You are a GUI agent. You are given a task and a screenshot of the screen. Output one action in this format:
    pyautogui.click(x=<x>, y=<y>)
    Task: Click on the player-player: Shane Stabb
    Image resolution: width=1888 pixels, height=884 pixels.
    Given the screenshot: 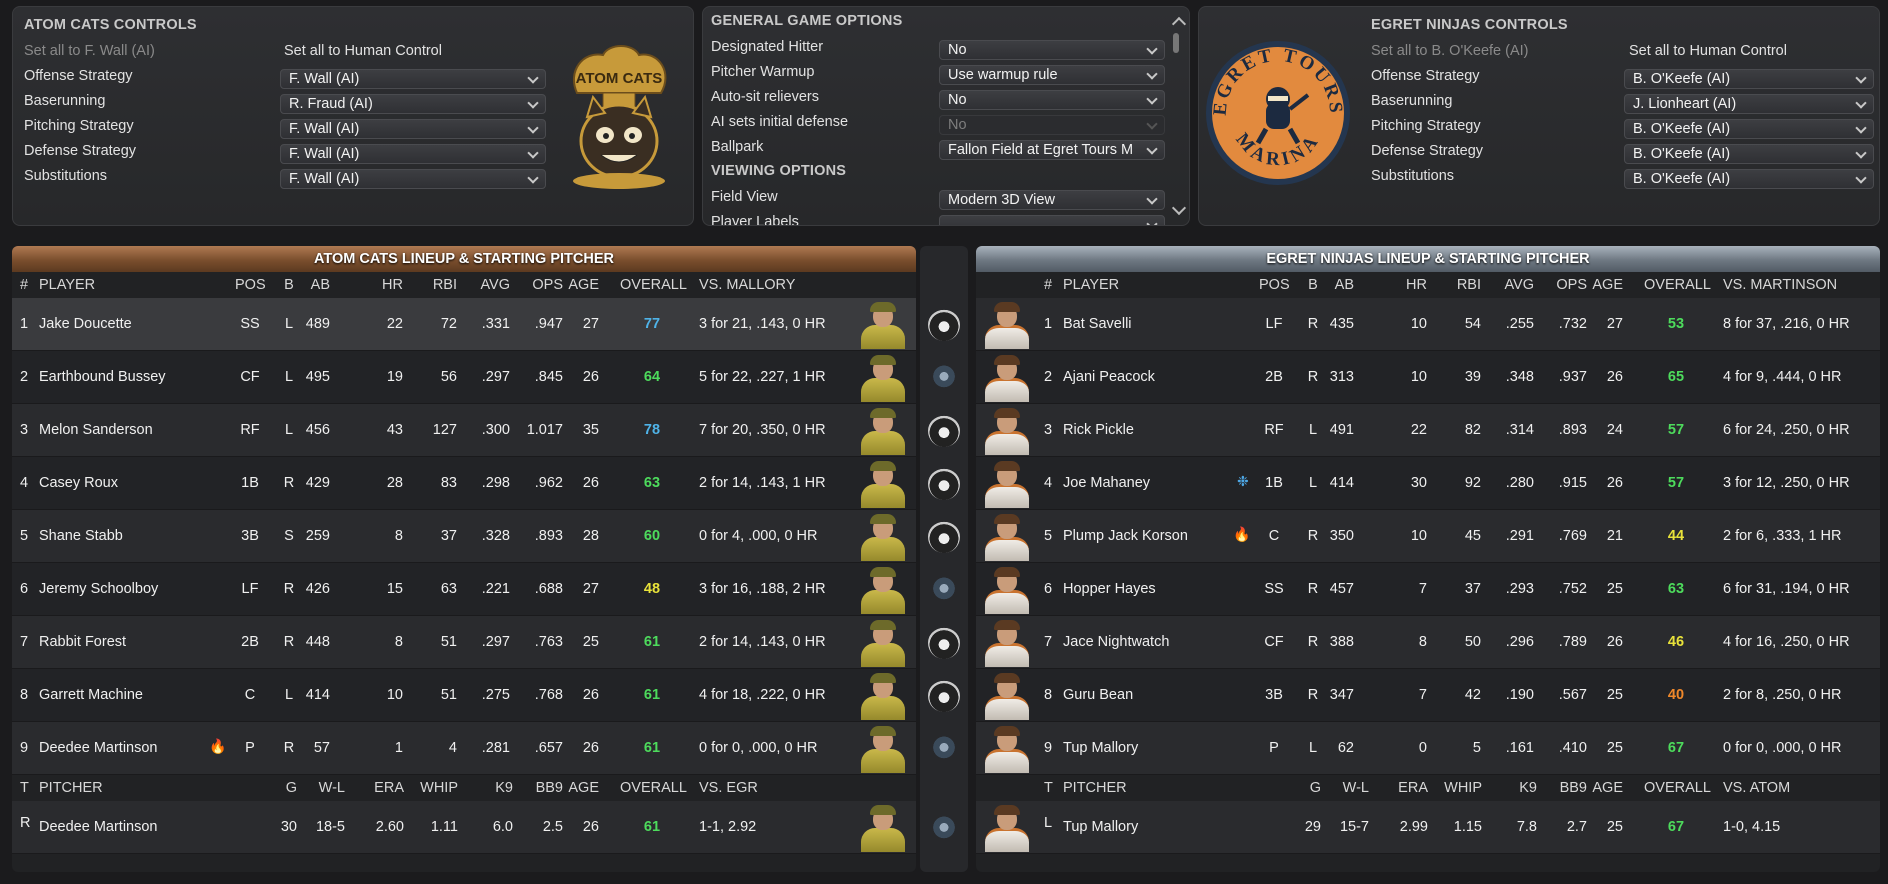 What is the action you would take?
    pyautogui.click(x=81, y=536)
    